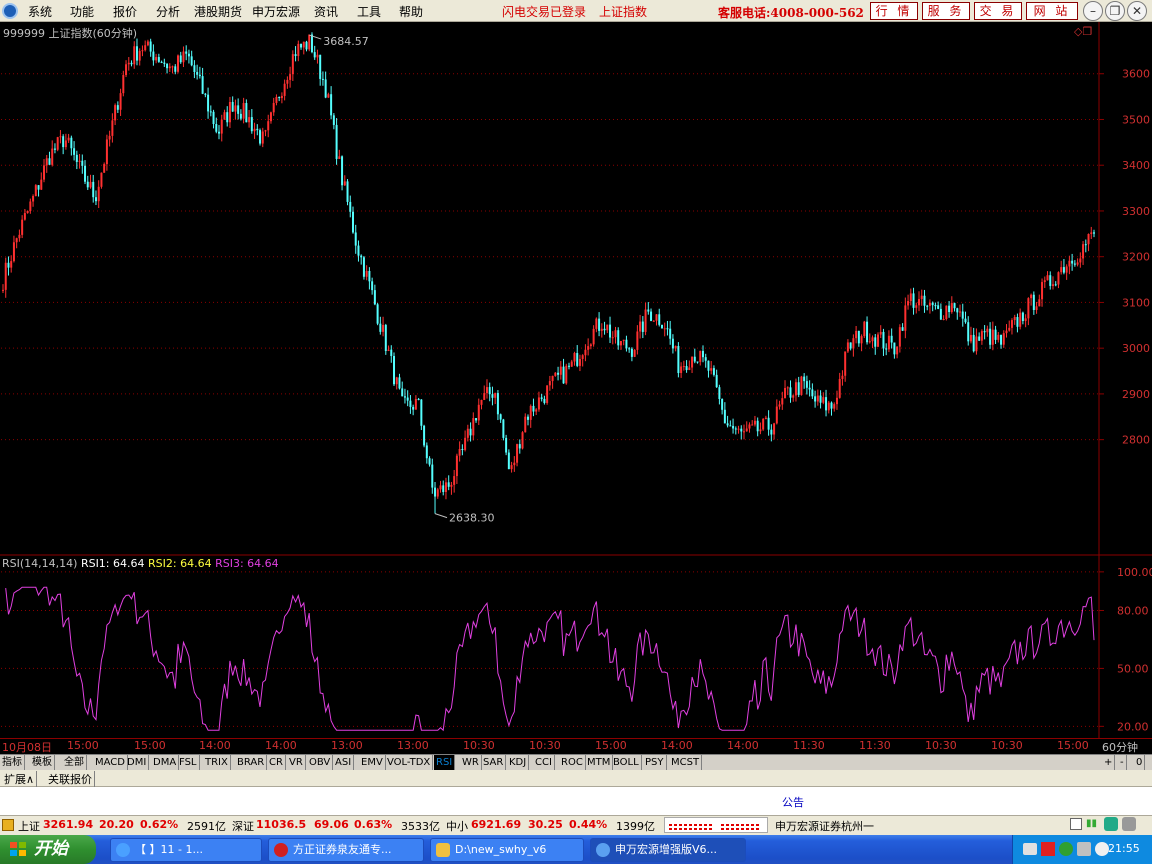  Describe the element at coordinates (110, 762) in the screenshot. I see `tab-macd: MACD` at that location.